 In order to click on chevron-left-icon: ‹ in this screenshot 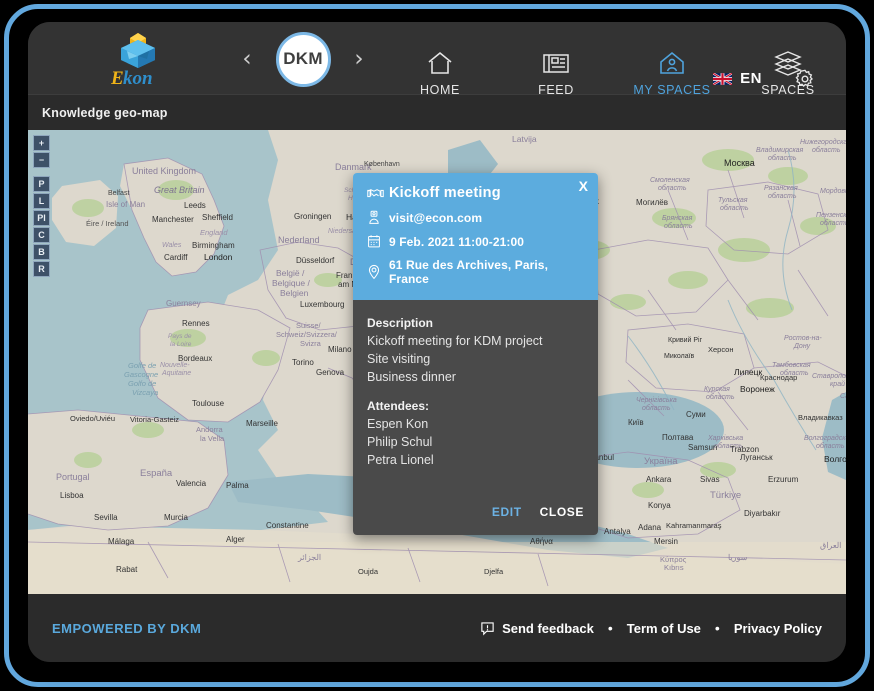, I will do `click(247, 59)`.